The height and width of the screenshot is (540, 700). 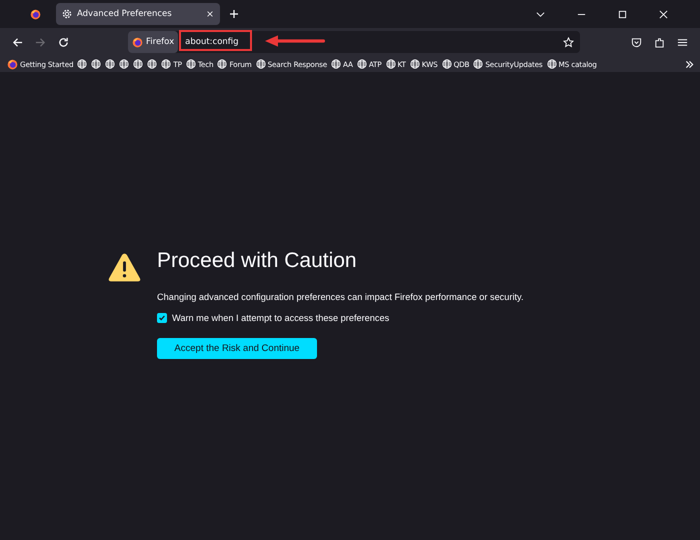 What do you see at coordinates (663, 14) in the screenshot?
I see `close-window-icon` at bounding box center [663, 14].